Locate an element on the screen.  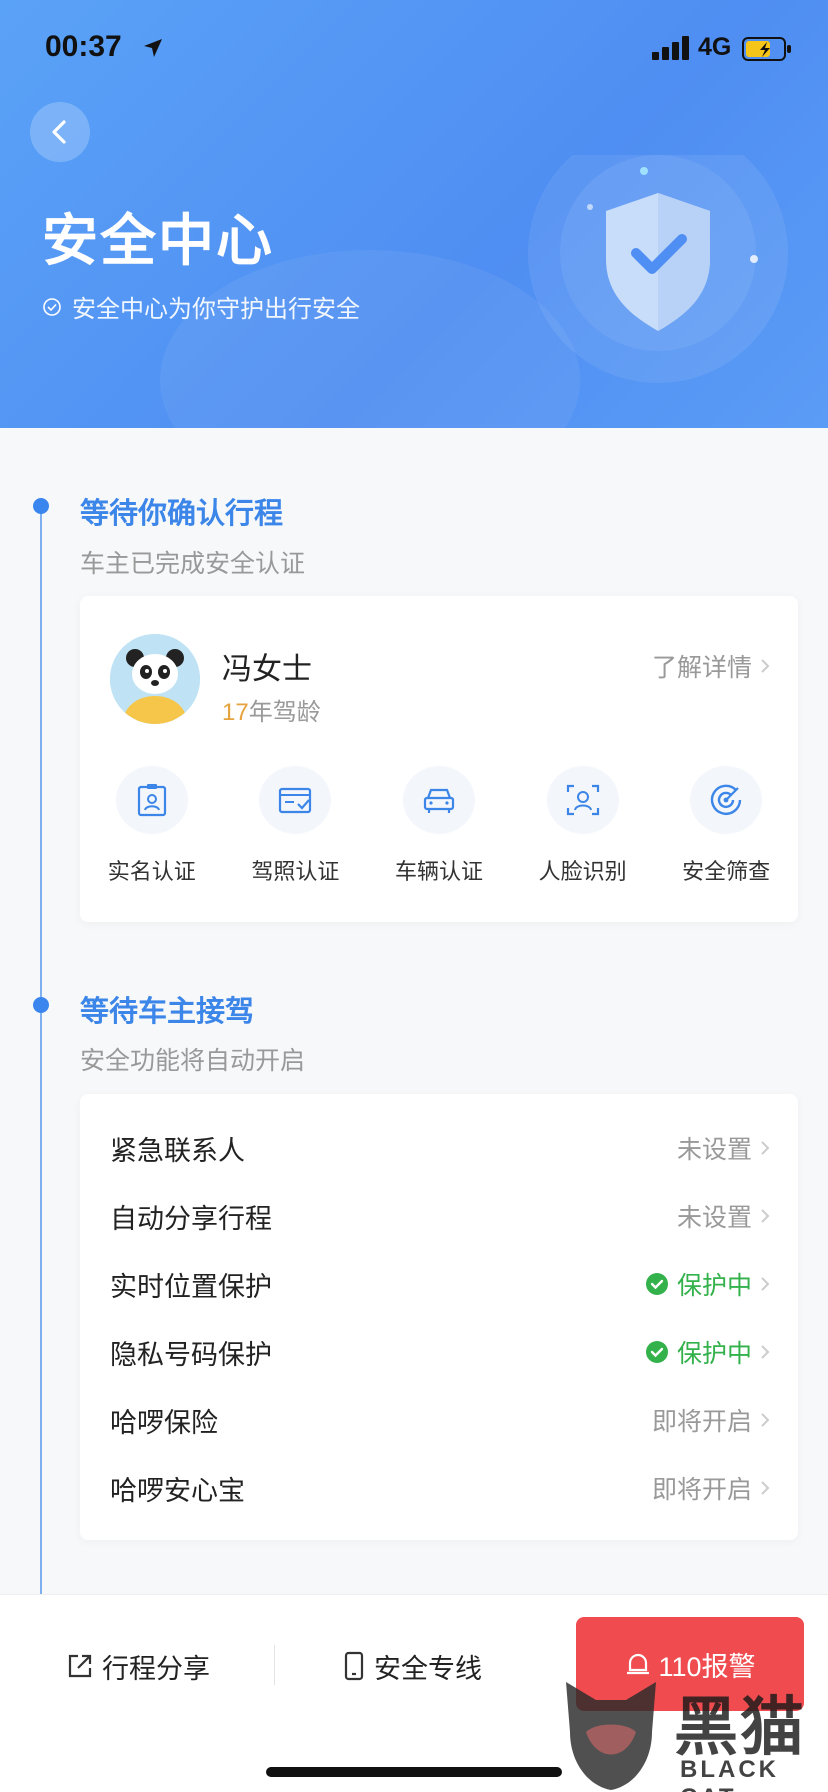
verify-item-real-name: 实名认证 is located at coordinates (152, 826).